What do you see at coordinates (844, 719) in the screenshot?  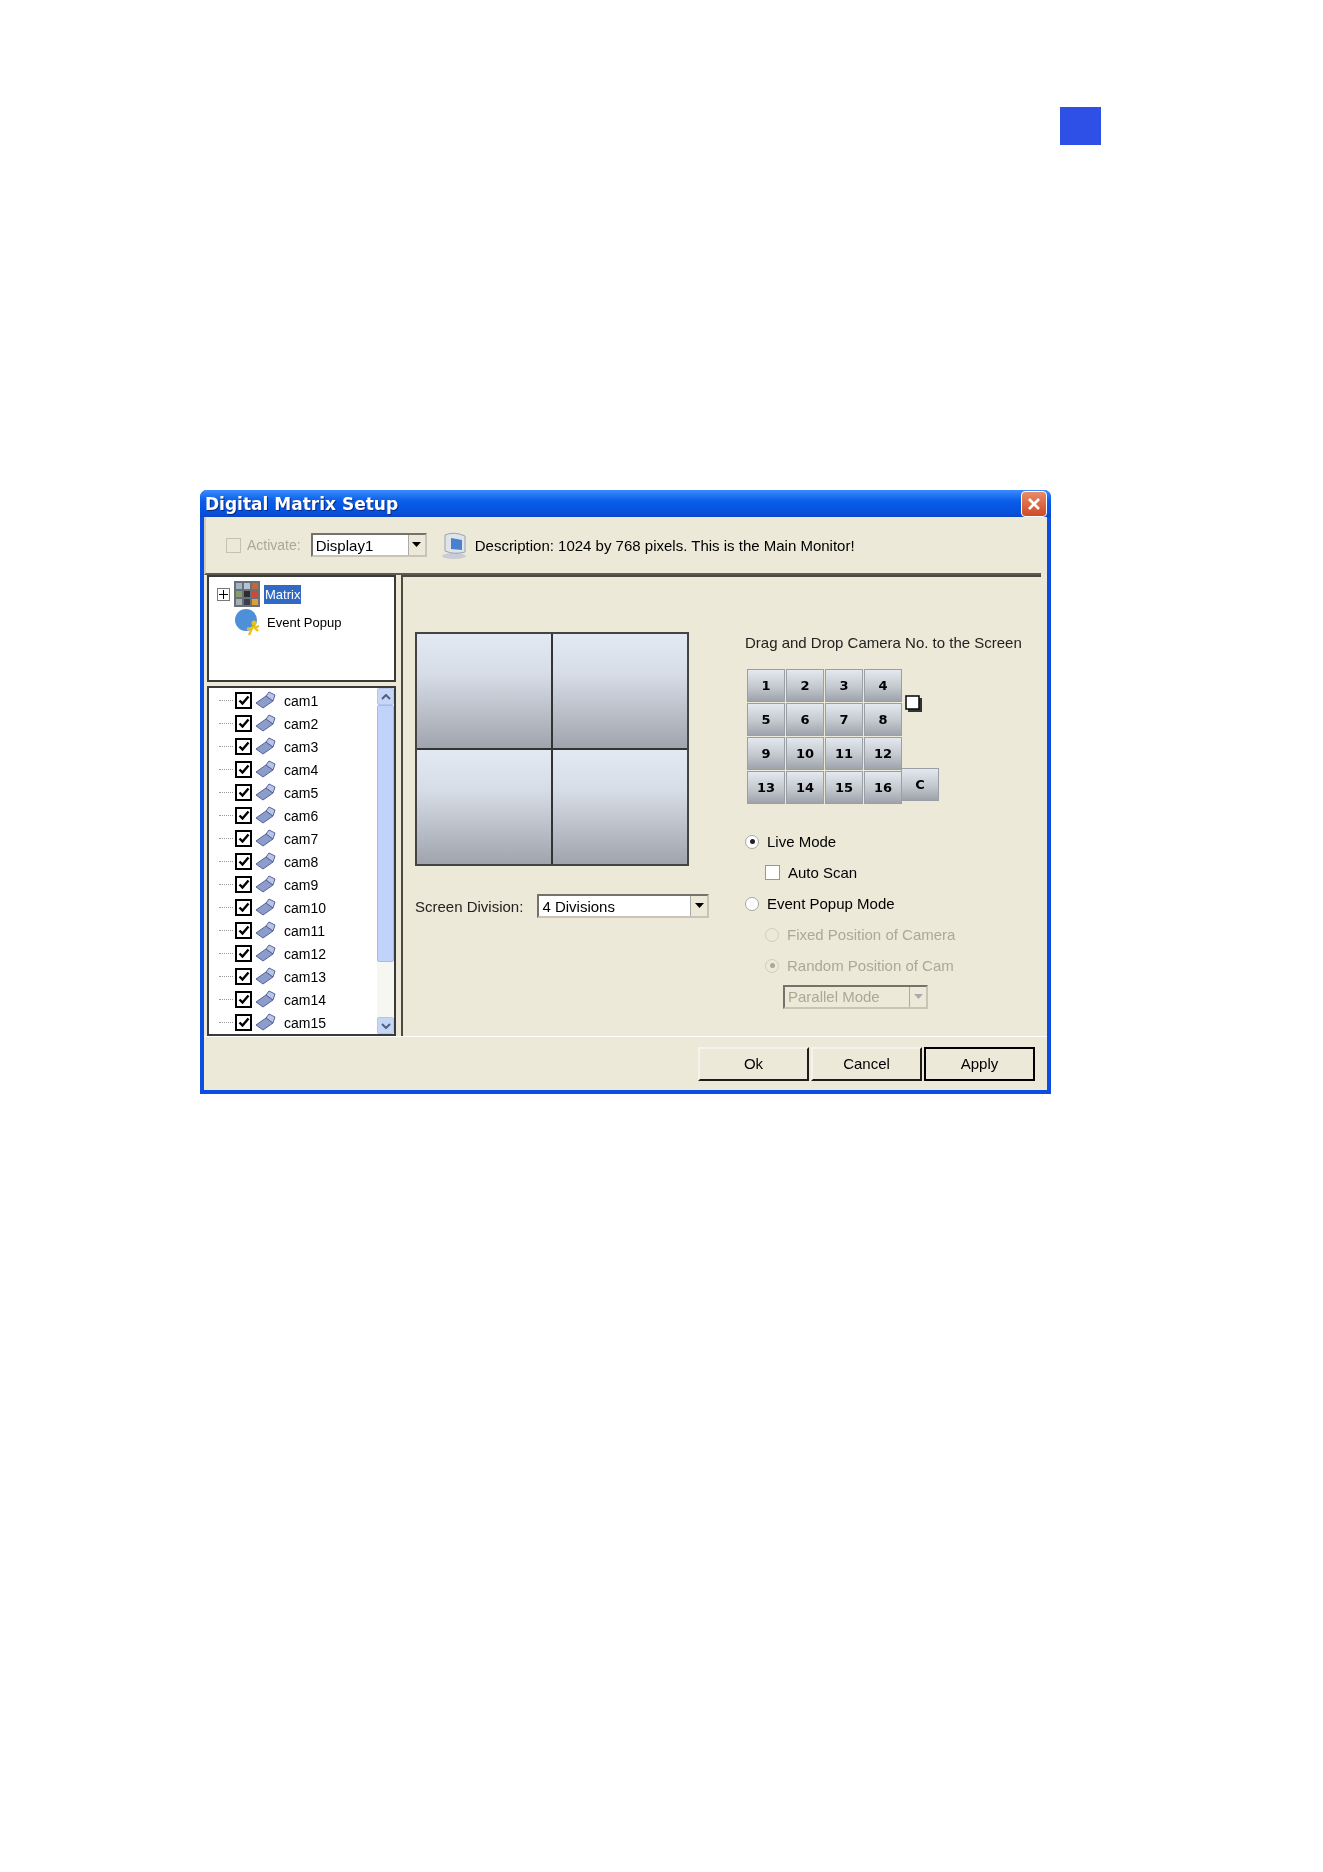 I see `camera-number-button: 7` at bounding box center [844, 719].